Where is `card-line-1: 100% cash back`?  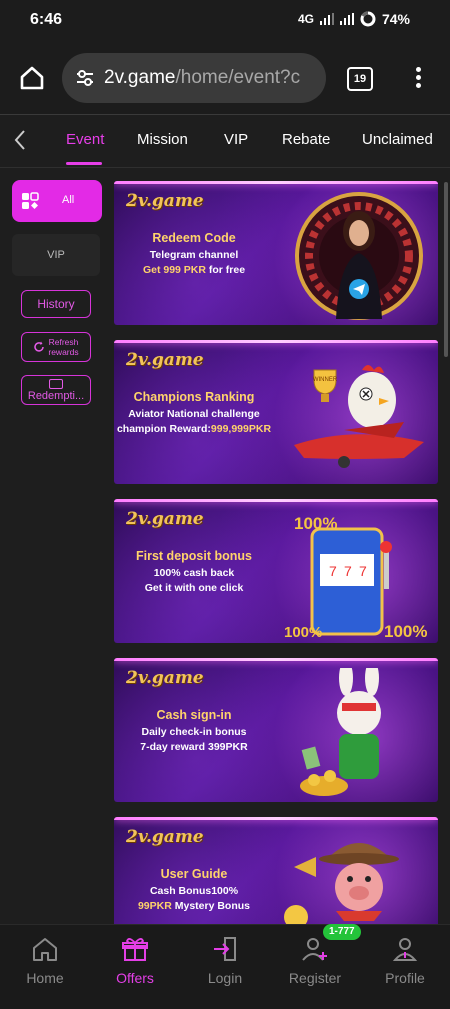 card-line-1: 100% cash back is located at coordinates (194, 573).